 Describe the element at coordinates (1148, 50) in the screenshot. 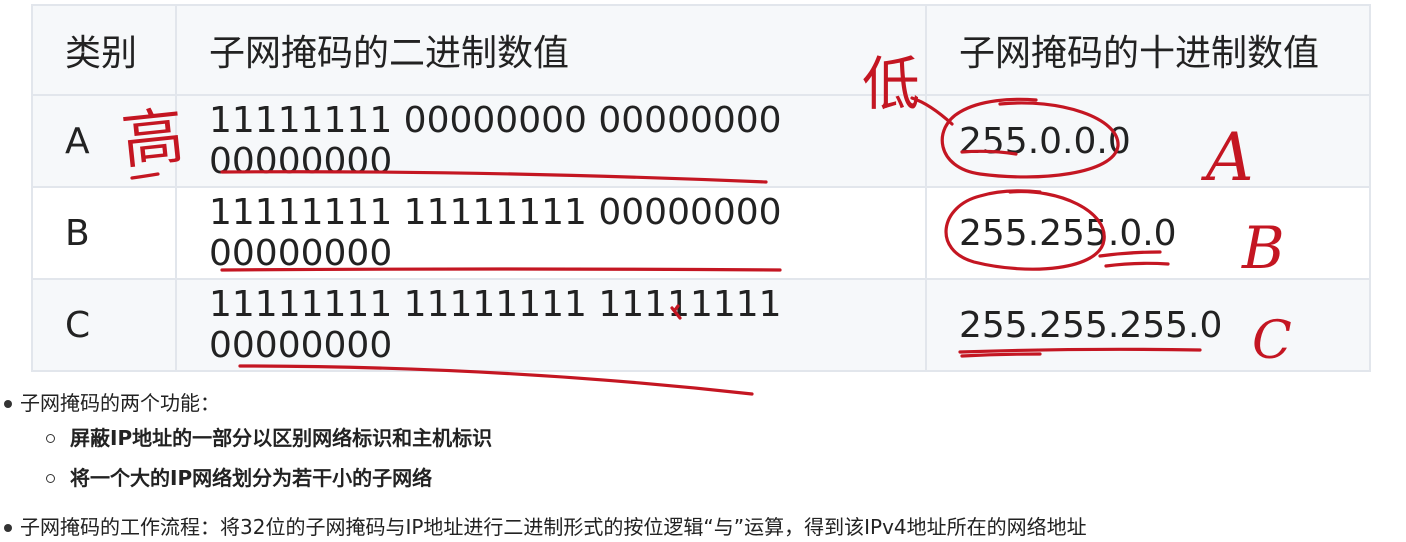

I see `header-decimal: 子网掩码的十进制数值` at that location.